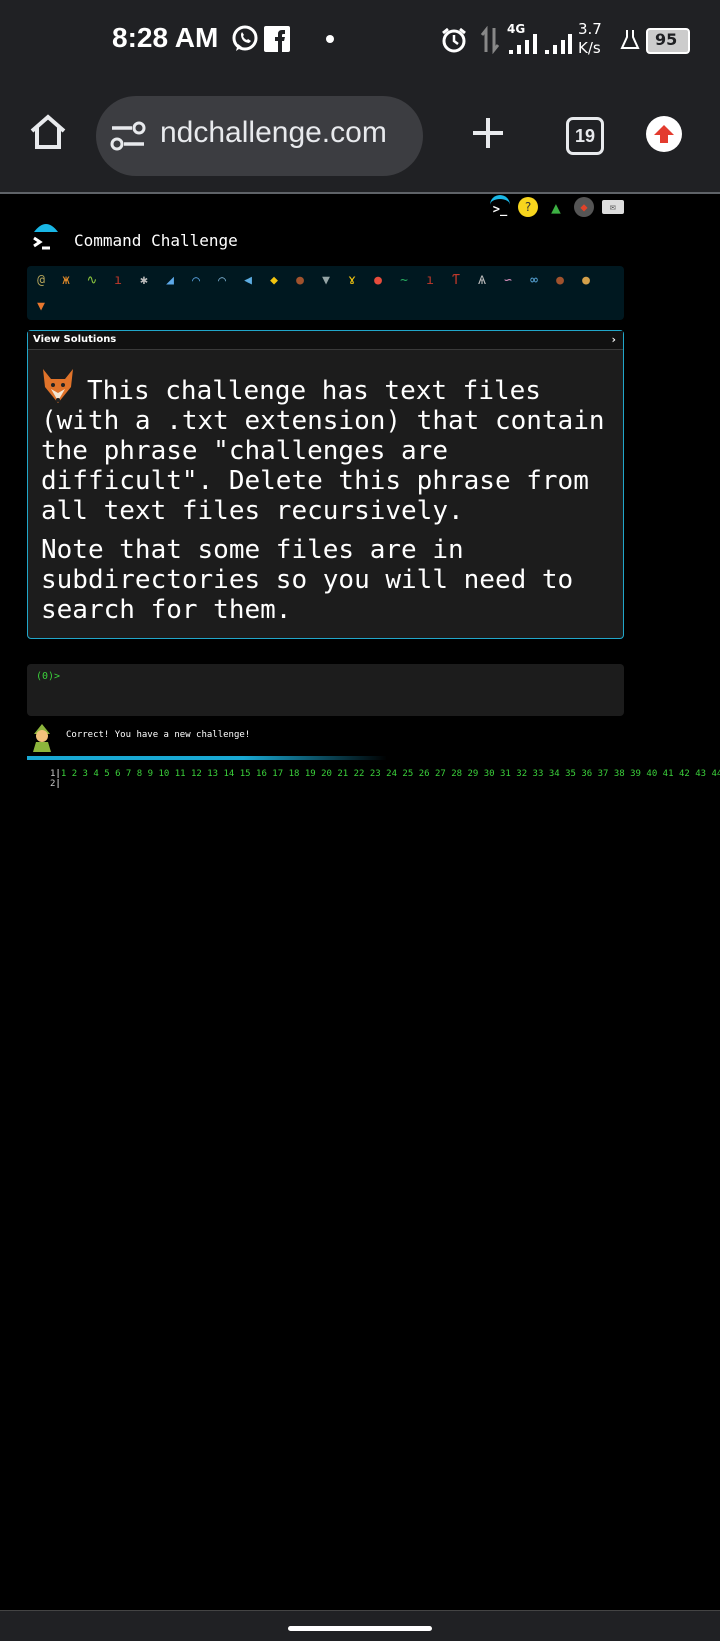 The image size is (720, 1641). I want to click on ant-icon: ı, so click(118, 281).